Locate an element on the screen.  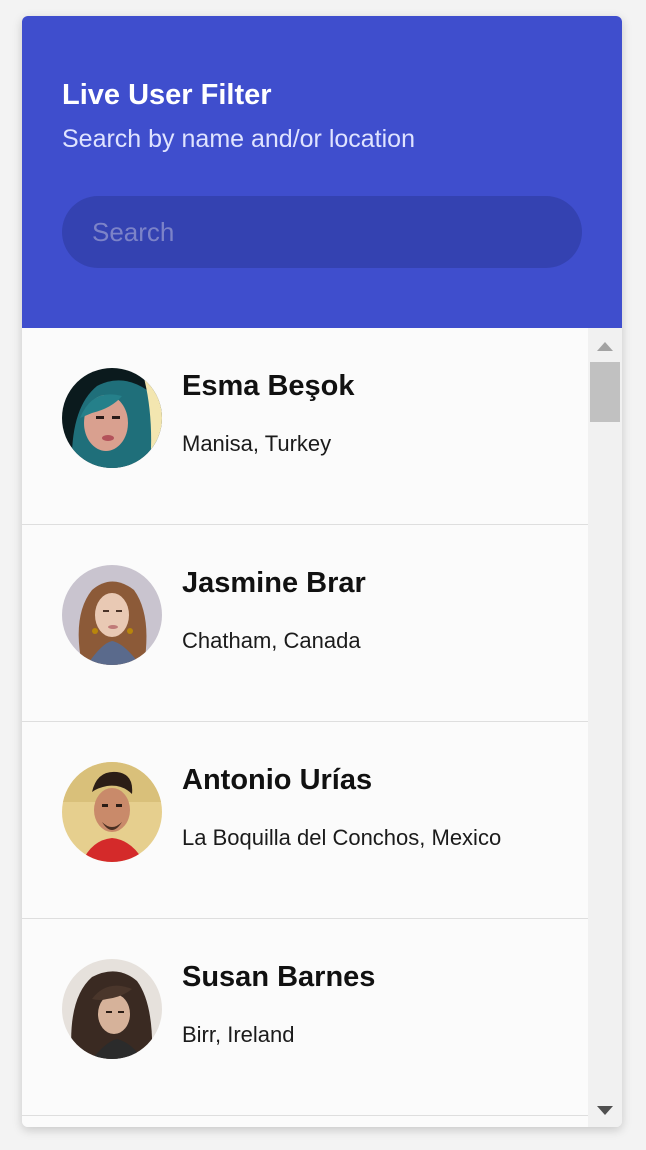
scrollbar is located at coordinates (605, 727).